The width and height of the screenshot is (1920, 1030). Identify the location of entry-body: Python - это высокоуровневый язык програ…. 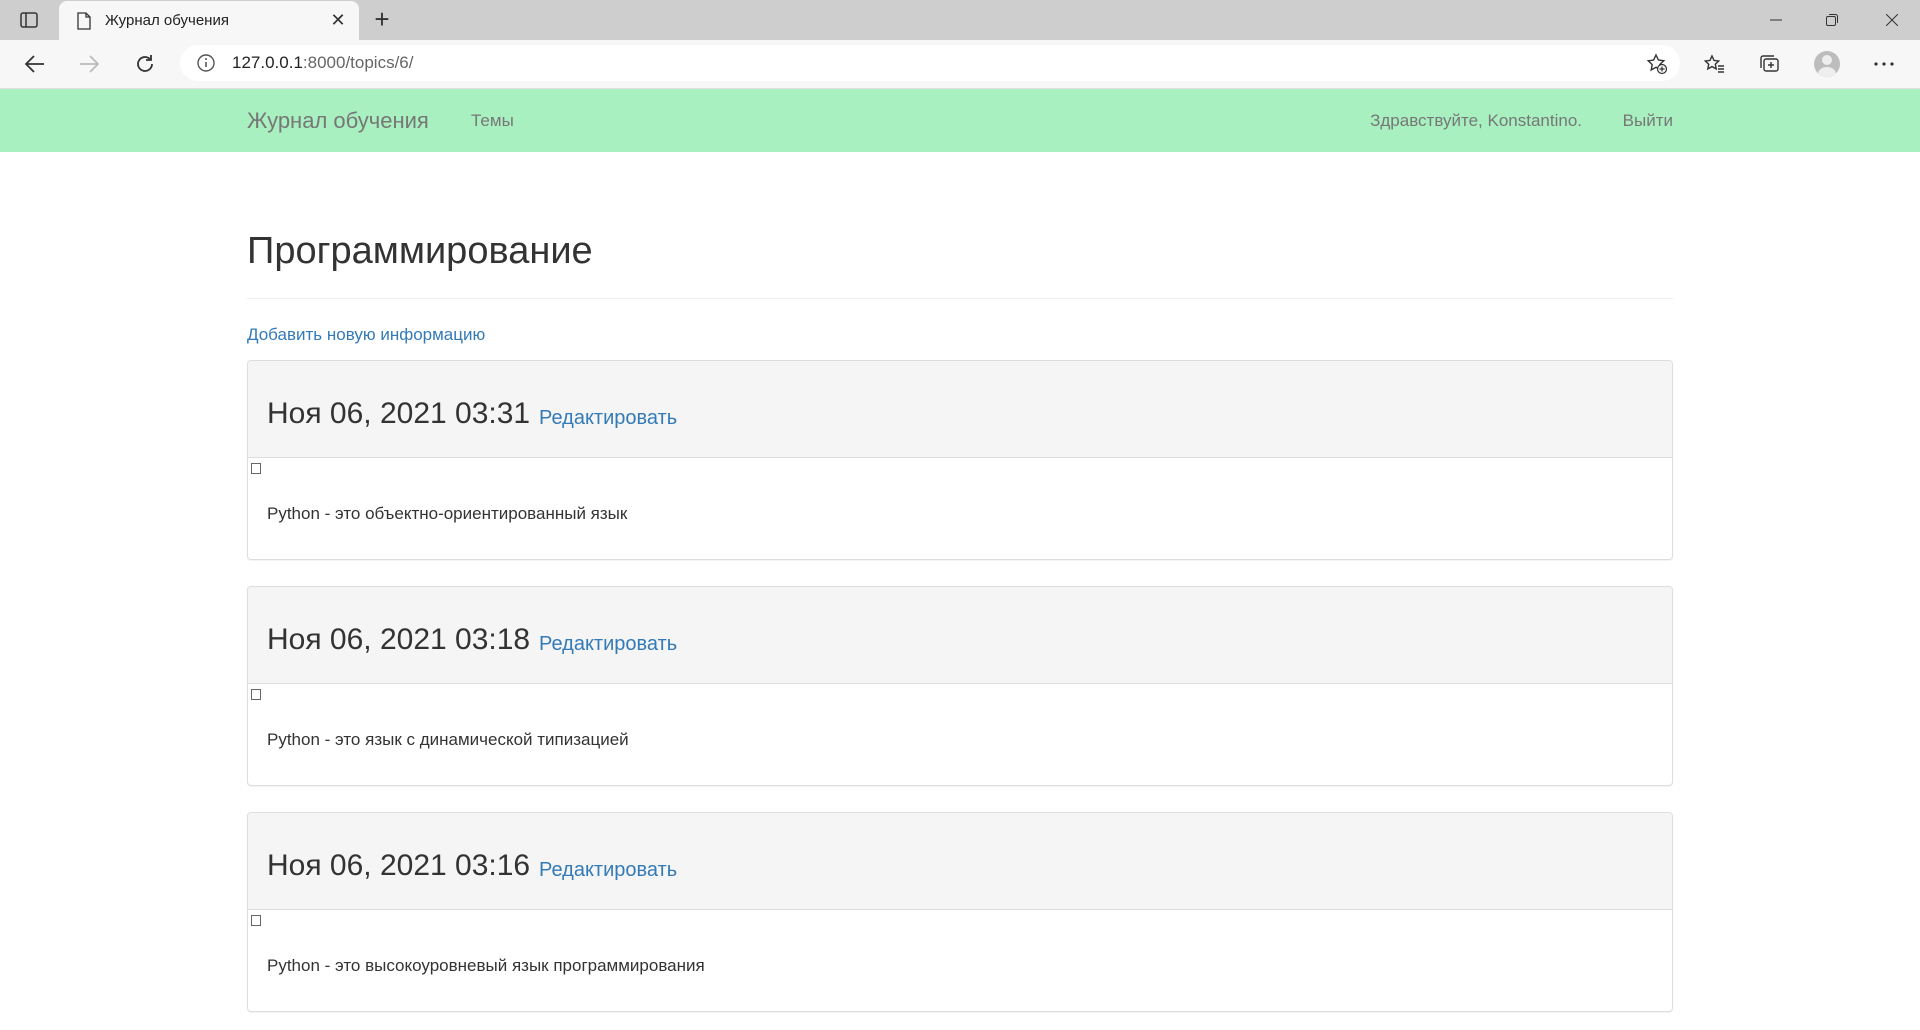
(960, 960).